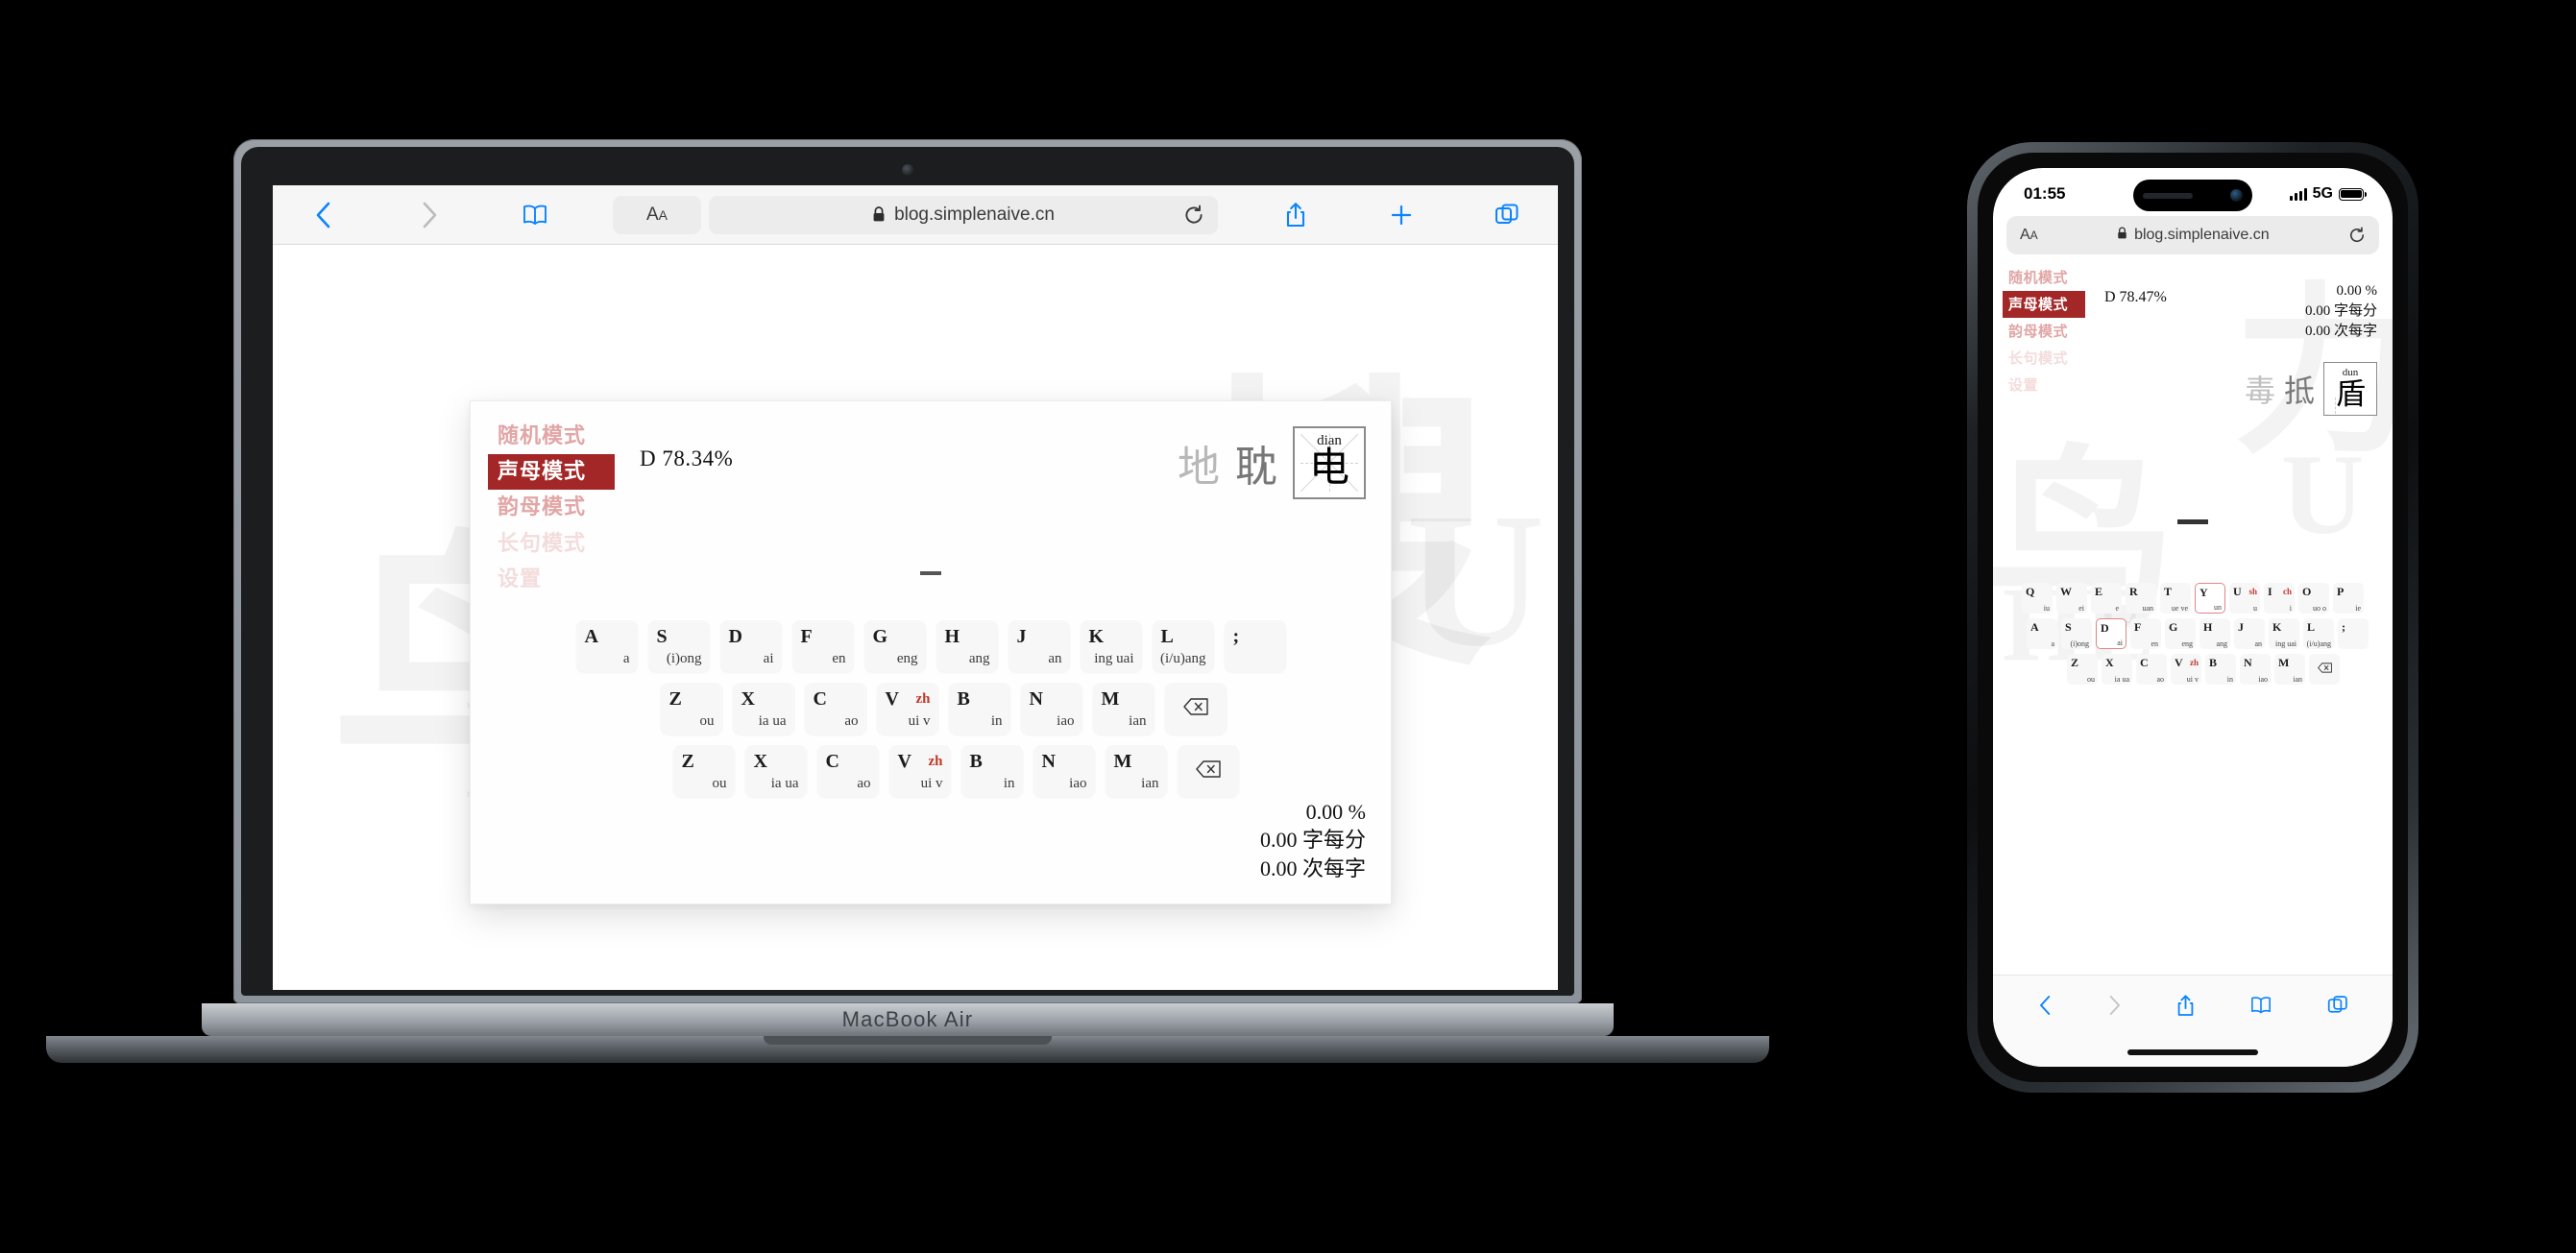 The width and height of the screenshot is (2576, 1253). What do you see at coordinates (2298, 194) in the screenshot?
I see `cellular-signal-icon` at bounding box center [2298, 194].